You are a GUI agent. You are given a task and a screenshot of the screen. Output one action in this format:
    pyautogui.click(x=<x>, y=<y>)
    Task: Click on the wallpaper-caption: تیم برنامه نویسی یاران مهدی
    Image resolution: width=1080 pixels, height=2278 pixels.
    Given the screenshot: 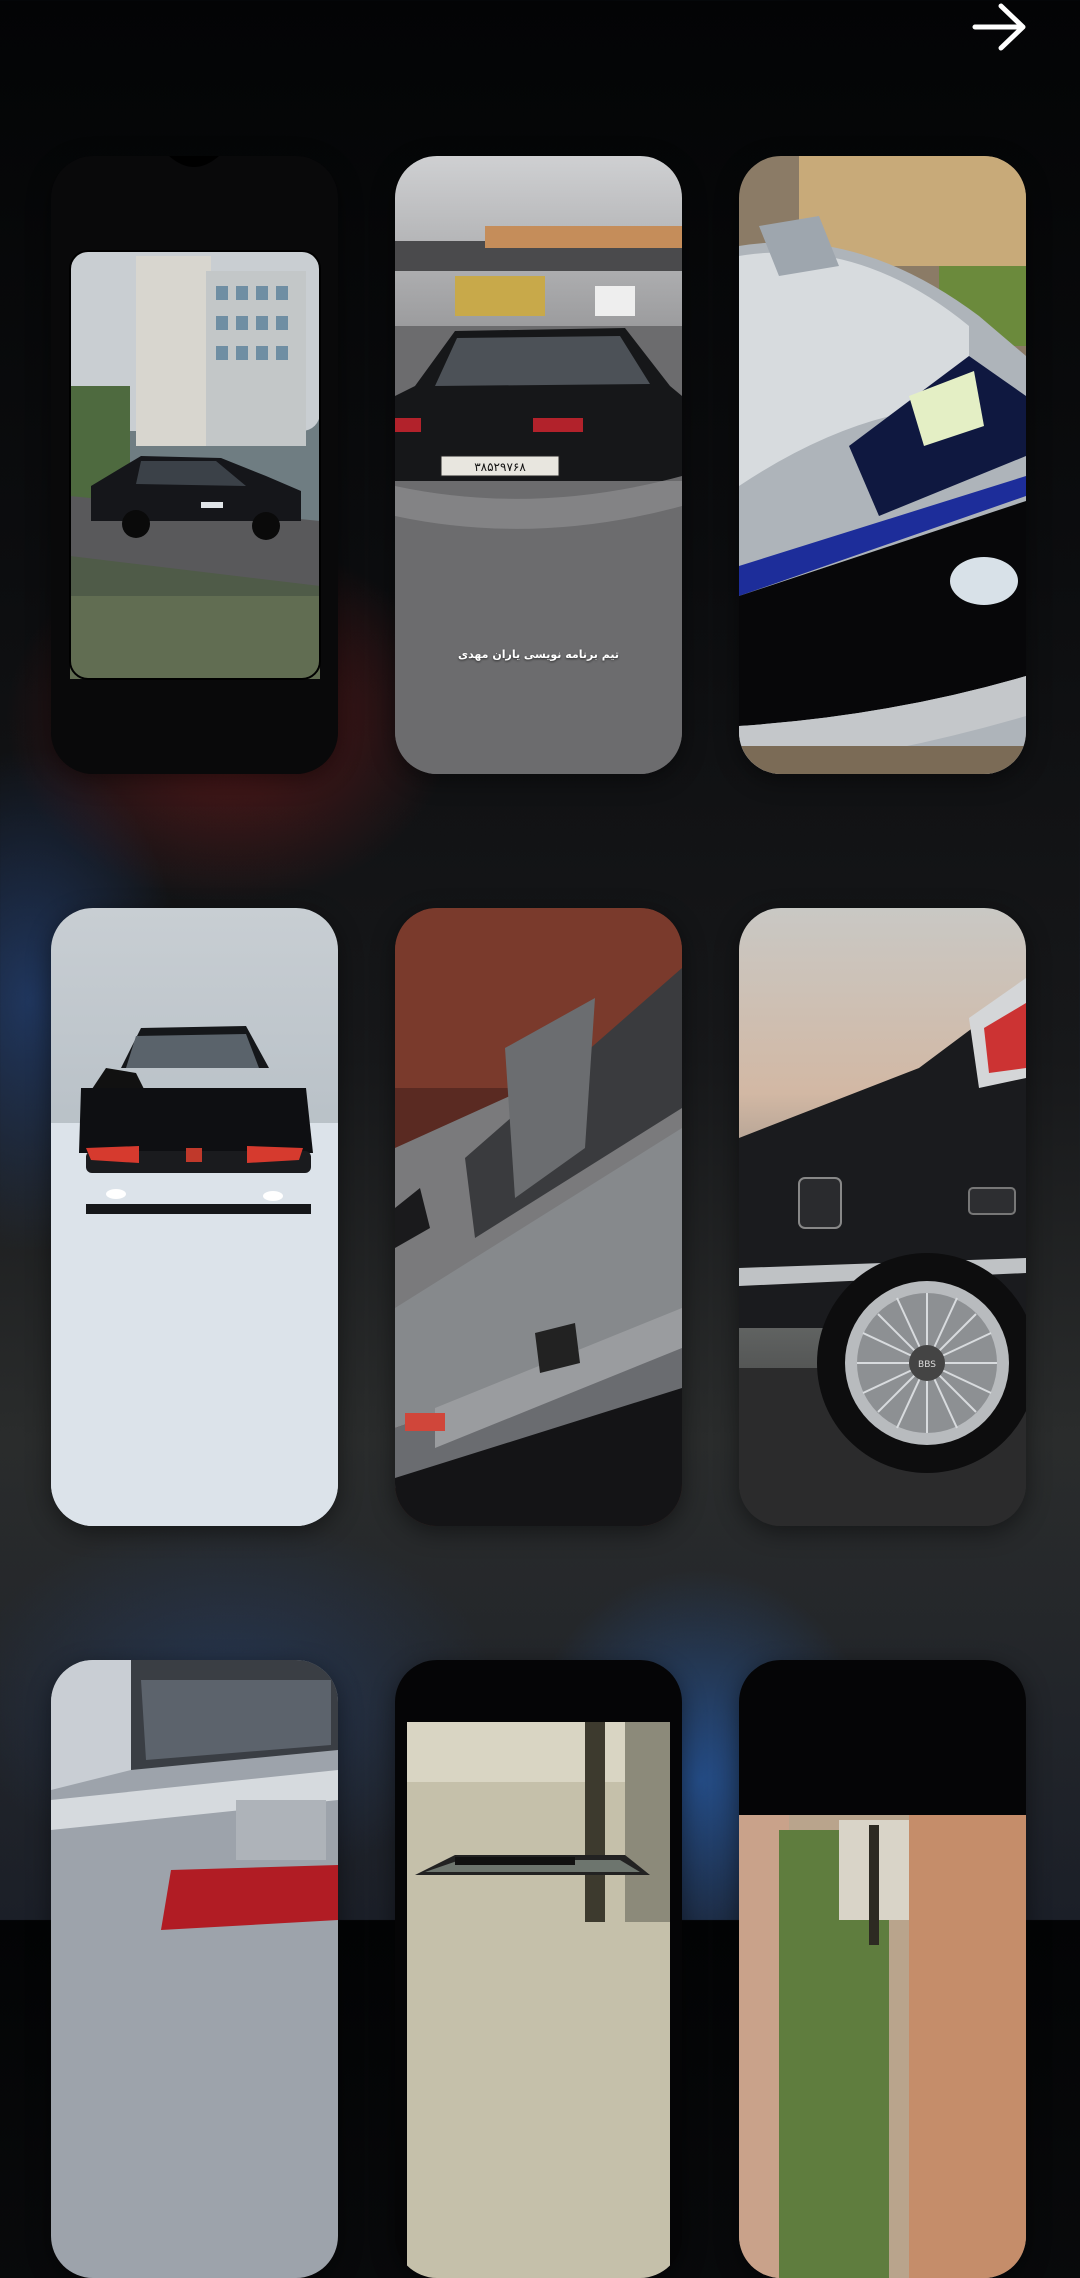 What is the action you would take?
    pyautogui.click(x=538, y=654)
    